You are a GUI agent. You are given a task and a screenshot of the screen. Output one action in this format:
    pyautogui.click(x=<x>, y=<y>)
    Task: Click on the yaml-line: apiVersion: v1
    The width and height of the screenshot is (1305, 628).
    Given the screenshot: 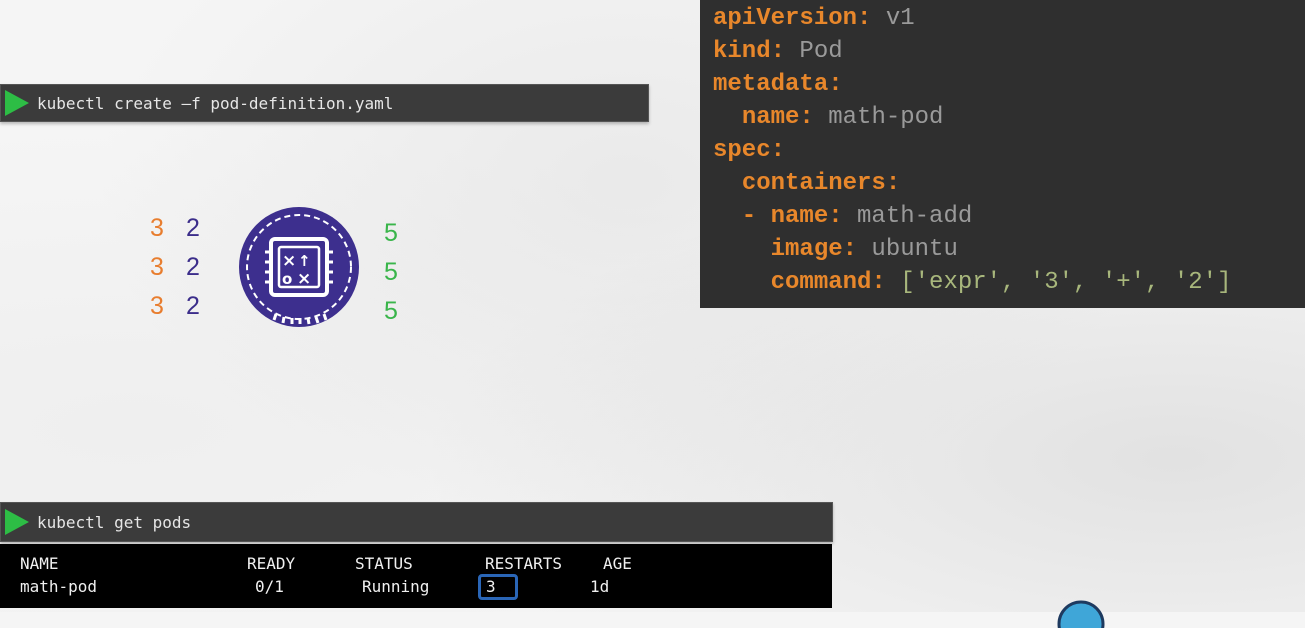 What is the action you would take?
    pyautogui.click(x=814, y=18)
    